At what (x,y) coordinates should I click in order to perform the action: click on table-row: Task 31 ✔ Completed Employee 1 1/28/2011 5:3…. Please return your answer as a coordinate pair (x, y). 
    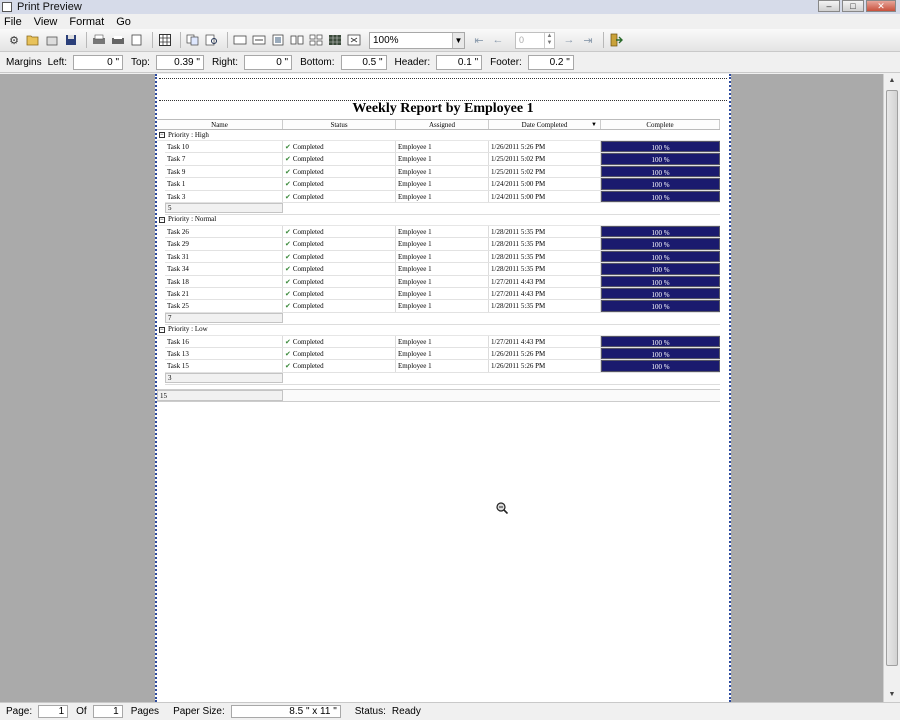
    Looking at the image, I should click on (442, 257).